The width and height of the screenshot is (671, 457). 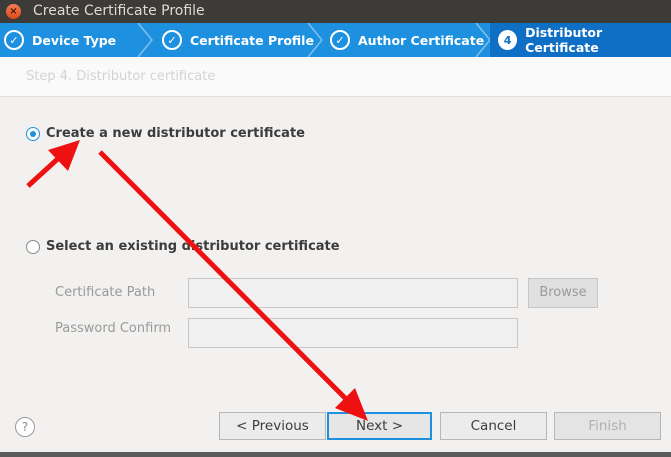 I want to click on wizard-step-label: Distributor Certificate, so click(x=564, y=40).